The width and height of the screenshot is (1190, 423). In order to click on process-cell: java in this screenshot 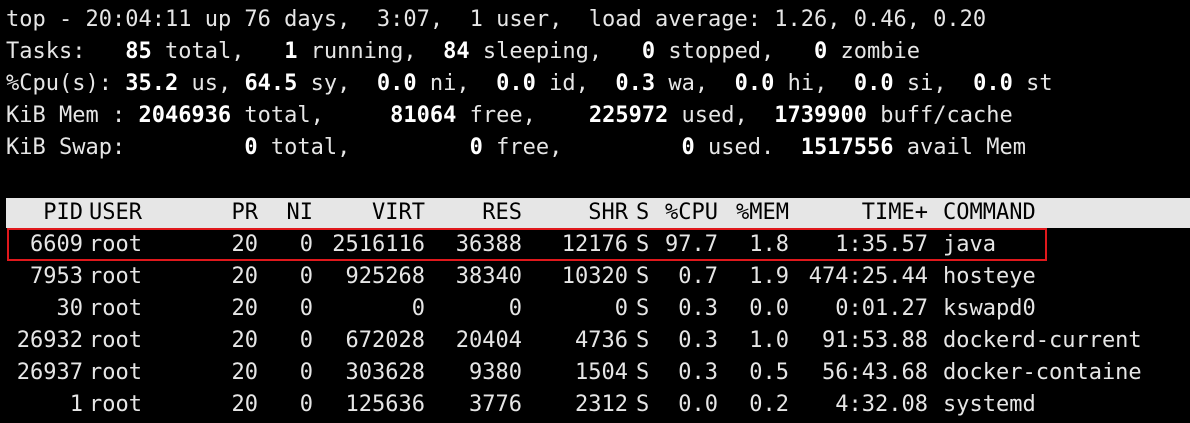, I will do `click(969, 244)`.